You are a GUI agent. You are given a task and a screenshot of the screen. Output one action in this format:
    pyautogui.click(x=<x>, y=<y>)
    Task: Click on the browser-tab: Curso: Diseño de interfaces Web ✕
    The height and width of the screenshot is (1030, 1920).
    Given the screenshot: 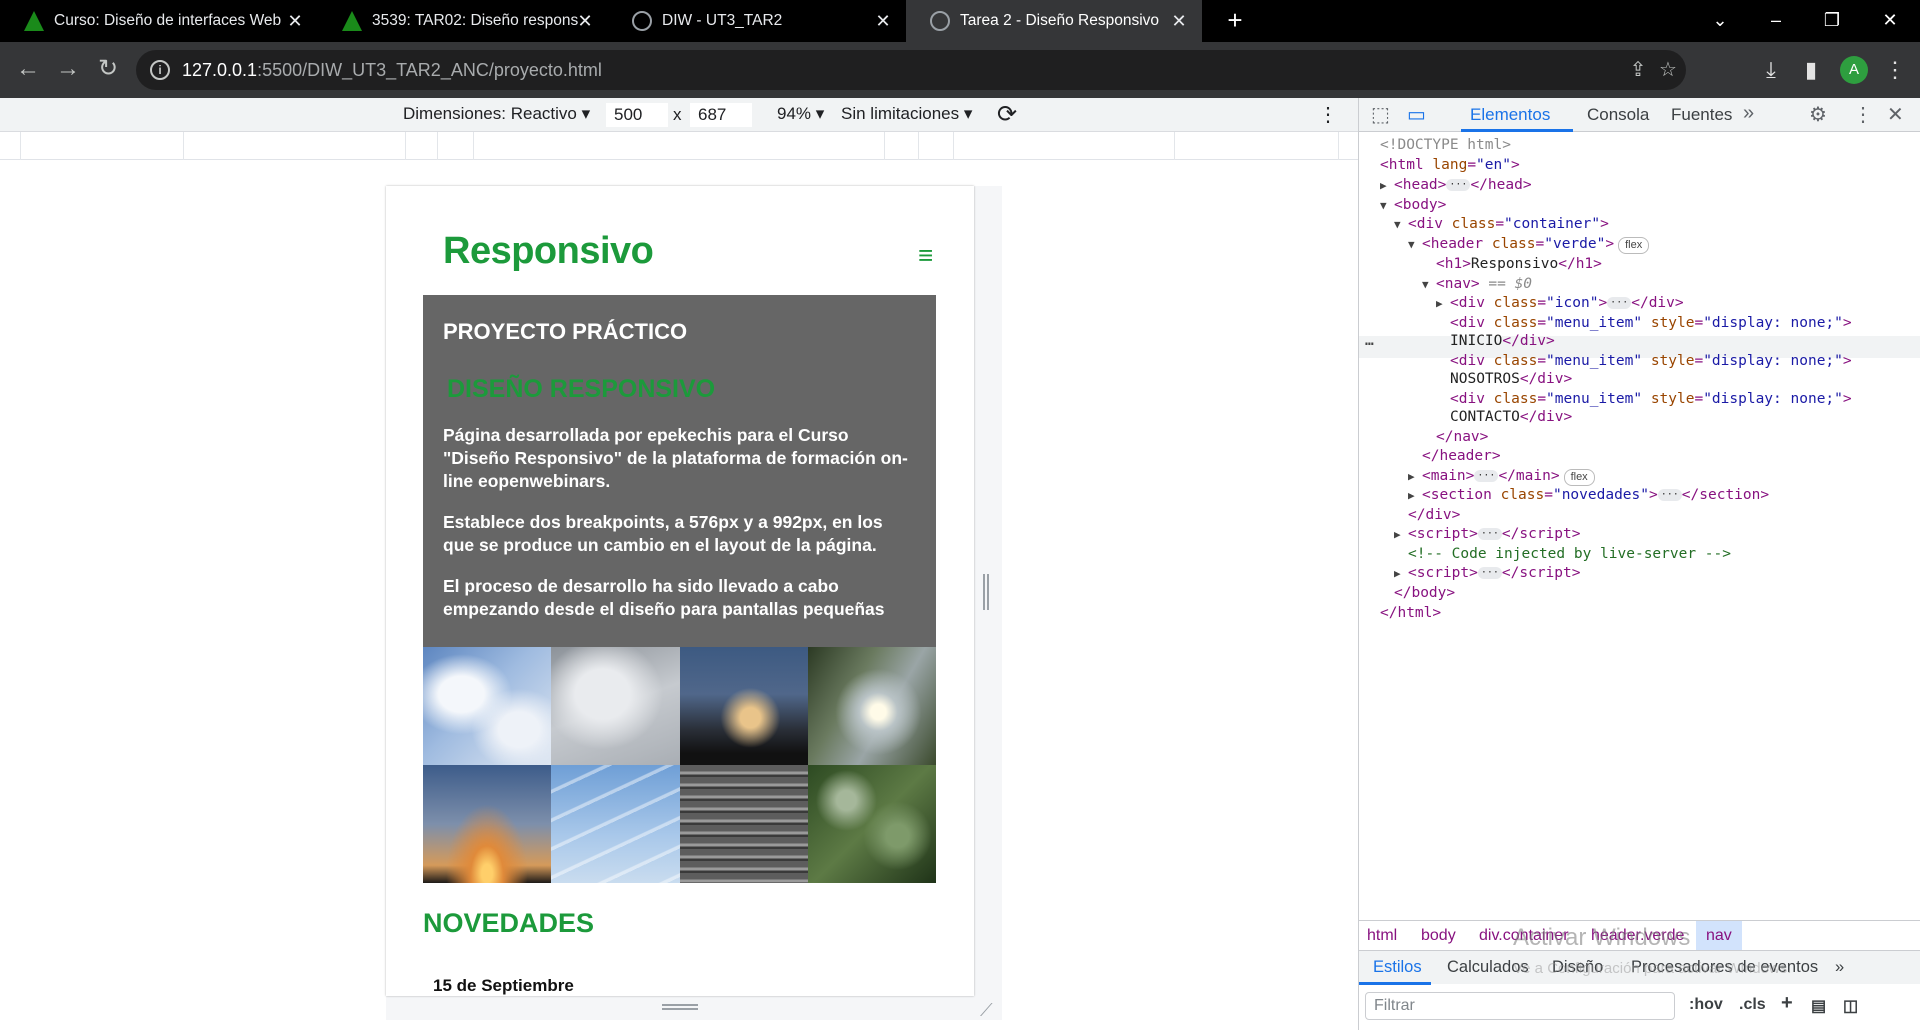 What is the action you would take?
    pyautogui.click(x=159, y=21)
    